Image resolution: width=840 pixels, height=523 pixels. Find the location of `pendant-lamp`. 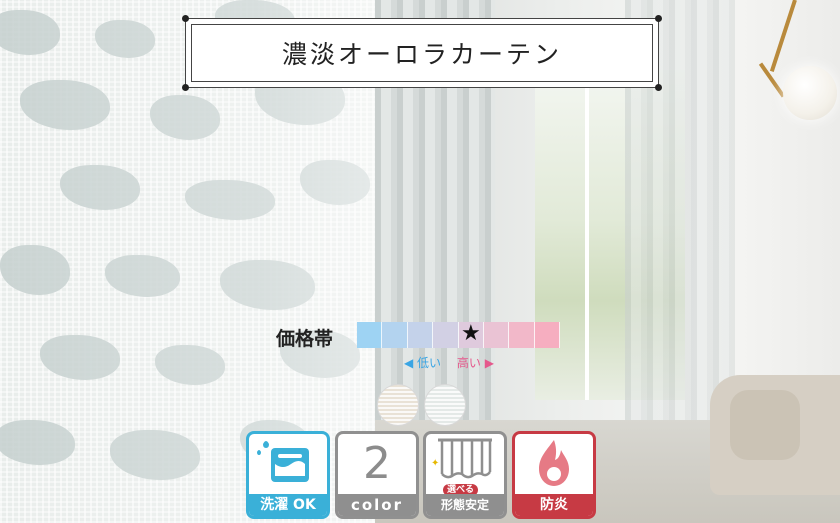

pendant-lamp is located at coordinates (810, 93).